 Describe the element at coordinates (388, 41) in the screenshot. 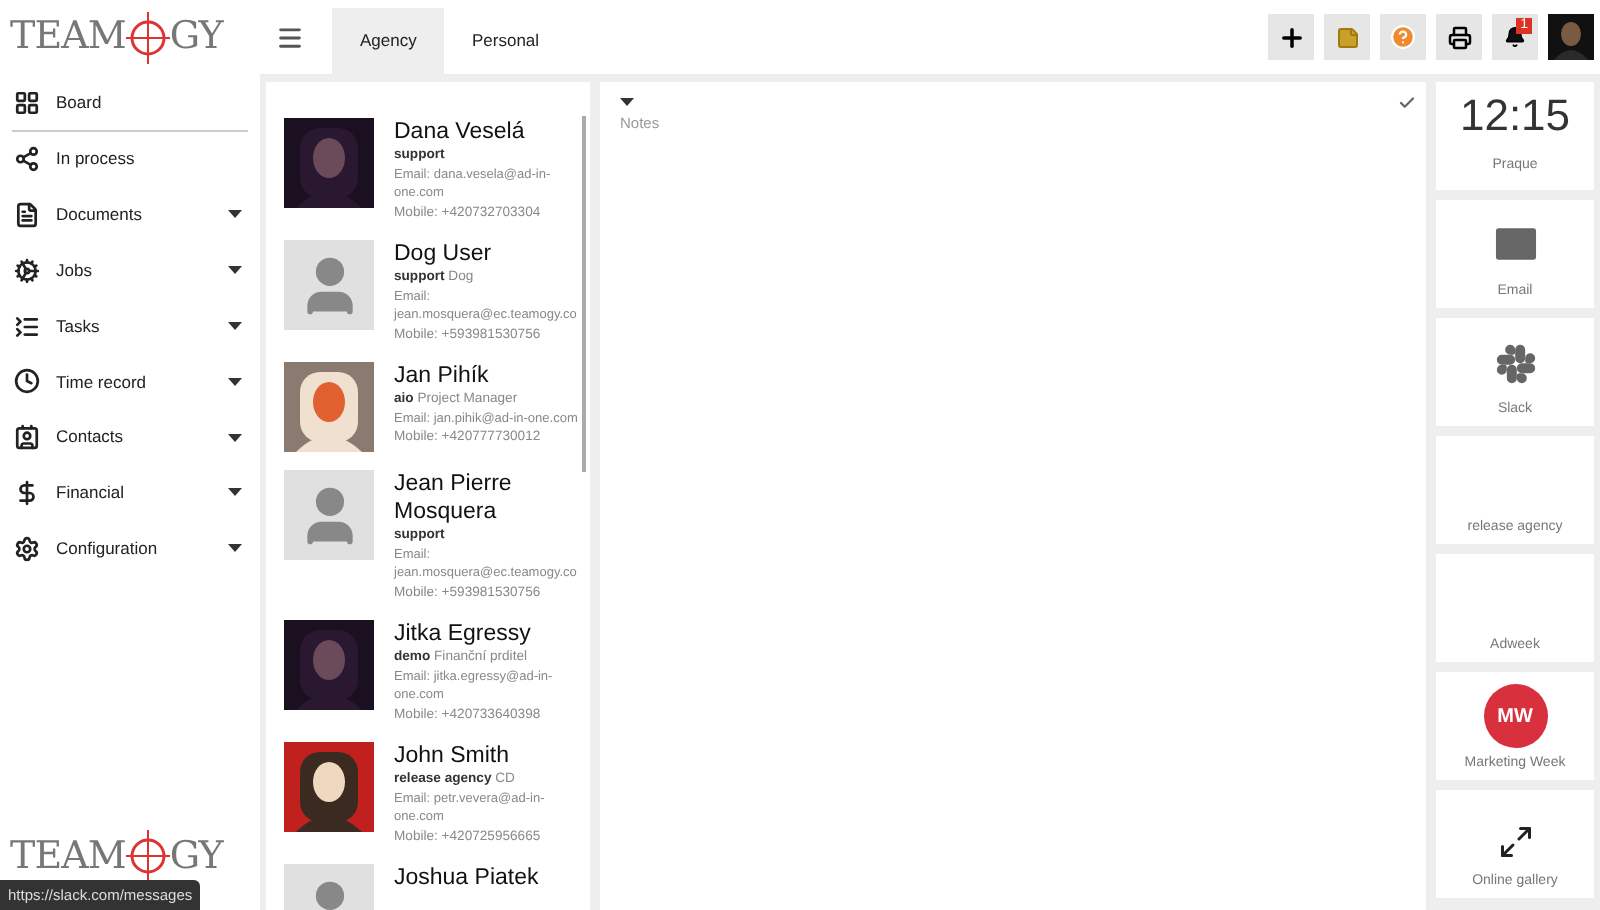

I see `tab: Agency` at that location.